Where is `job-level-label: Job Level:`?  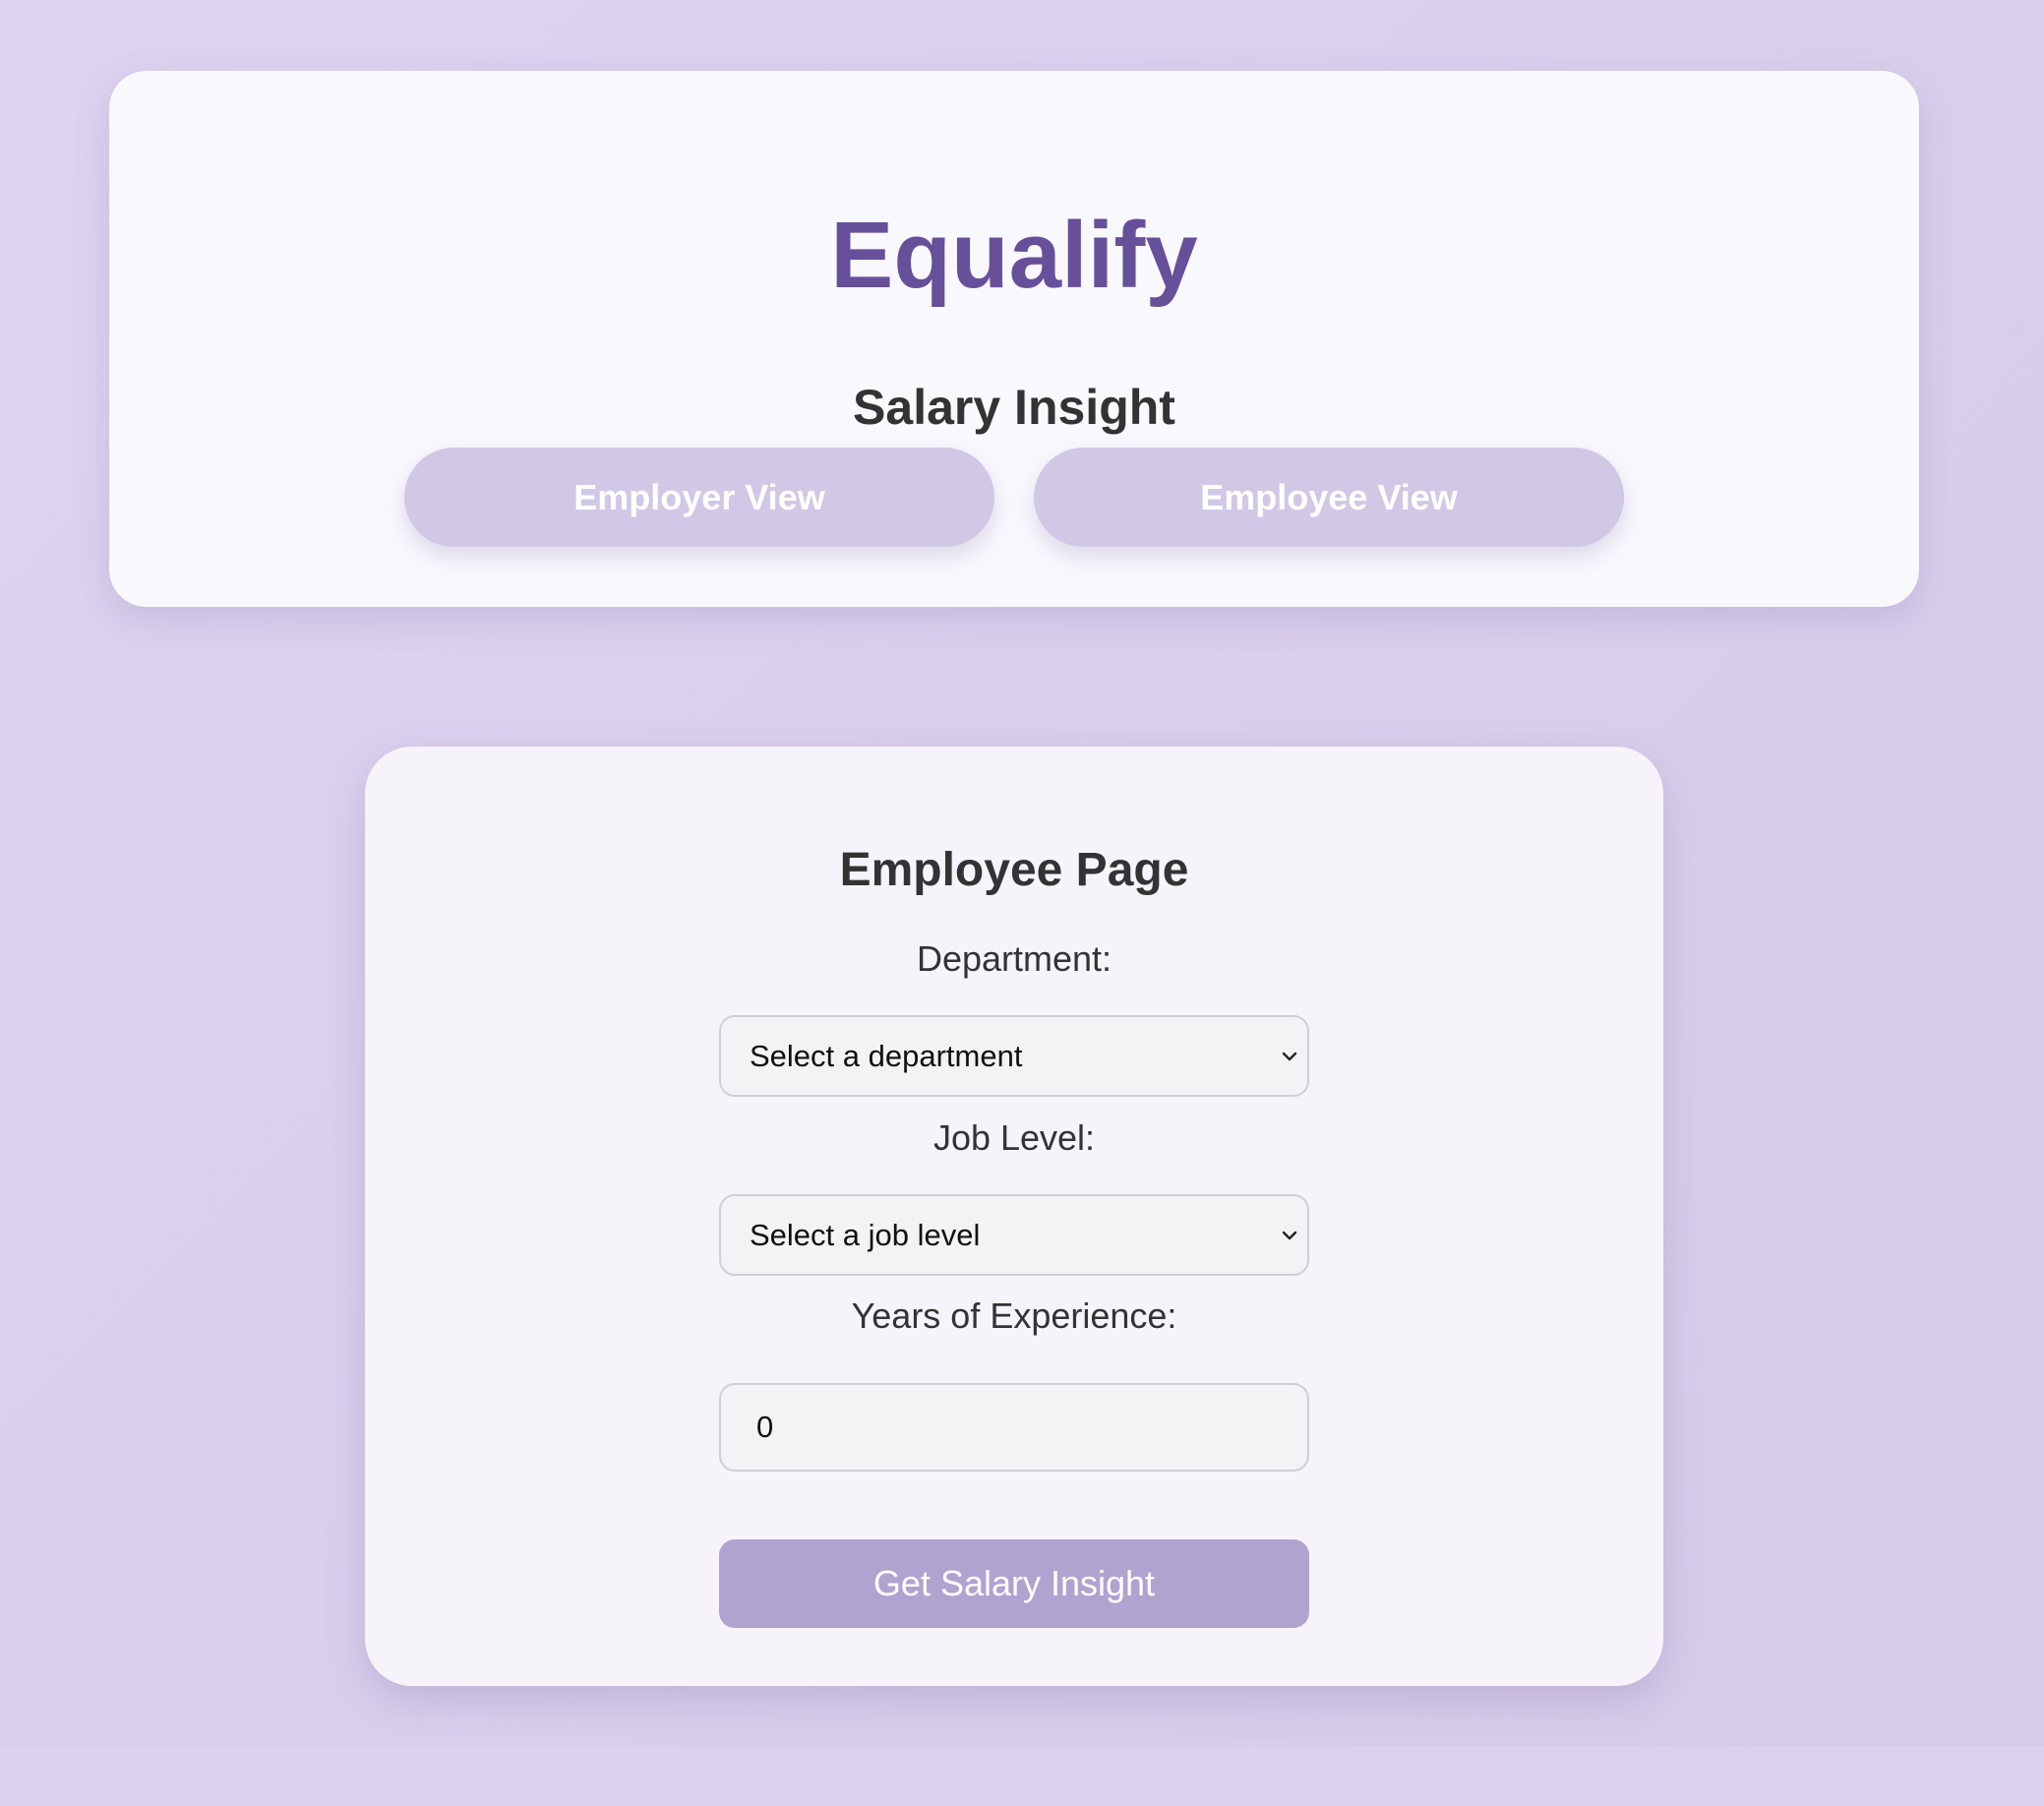
job-level-label: Job Level: is located at coordinates (1014, 1137).